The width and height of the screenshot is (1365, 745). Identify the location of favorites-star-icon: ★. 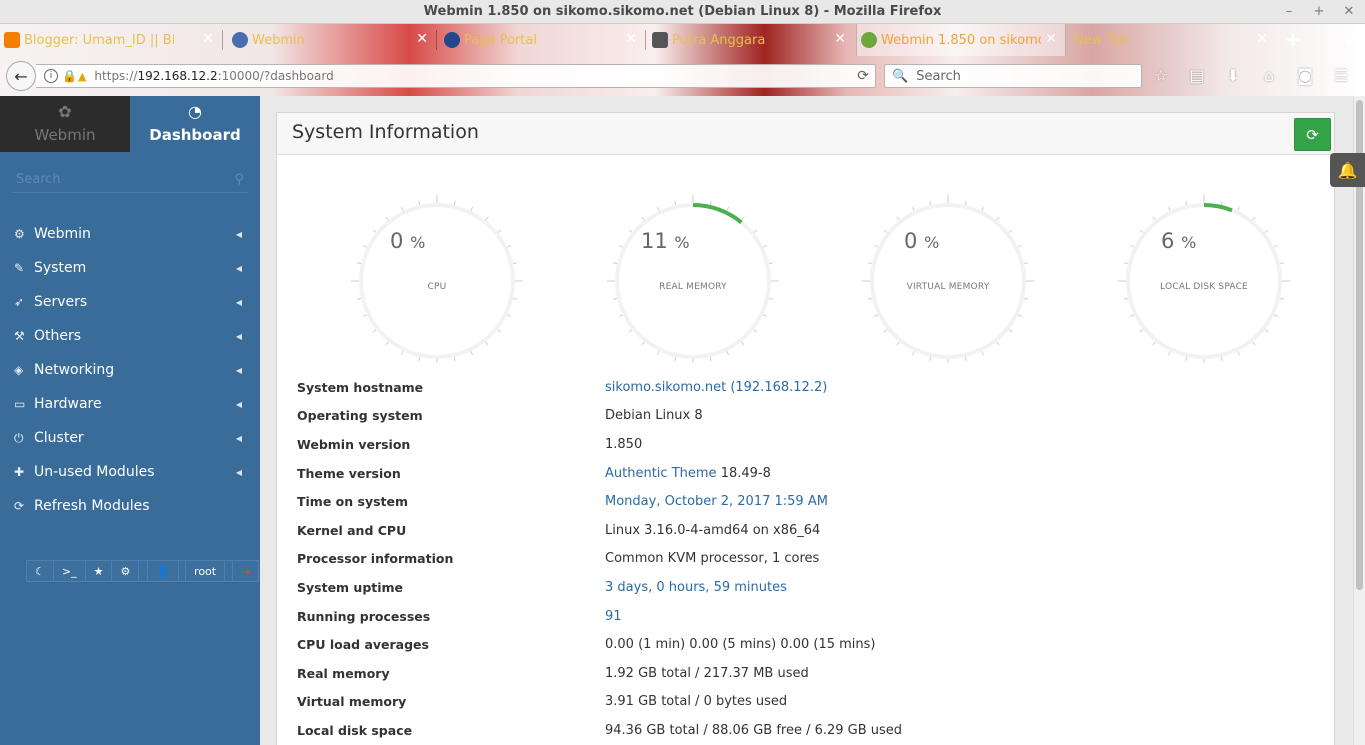
(98, 571).